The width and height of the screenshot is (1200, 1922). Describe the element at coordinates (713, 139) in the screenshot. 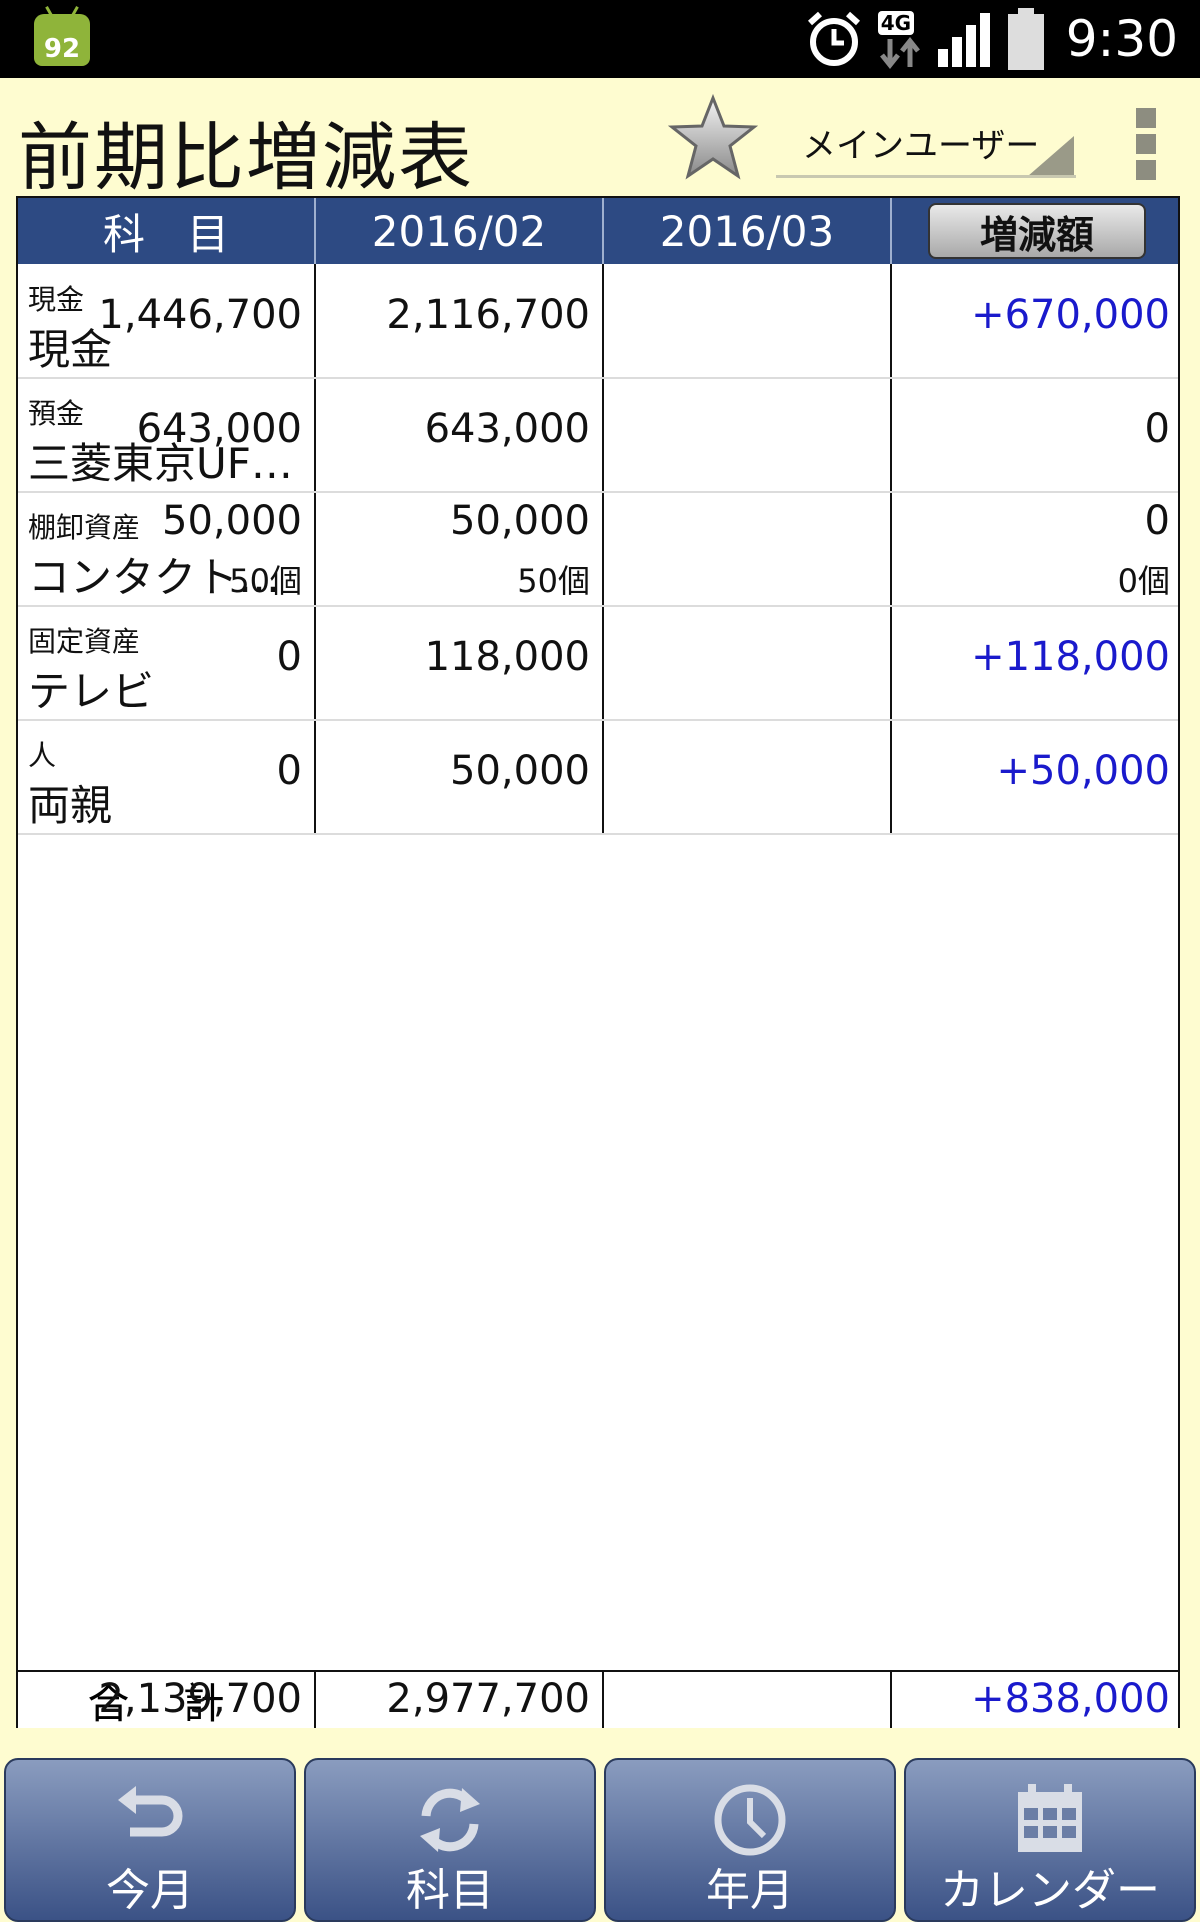

I see `favorite-star-icon` at that location.